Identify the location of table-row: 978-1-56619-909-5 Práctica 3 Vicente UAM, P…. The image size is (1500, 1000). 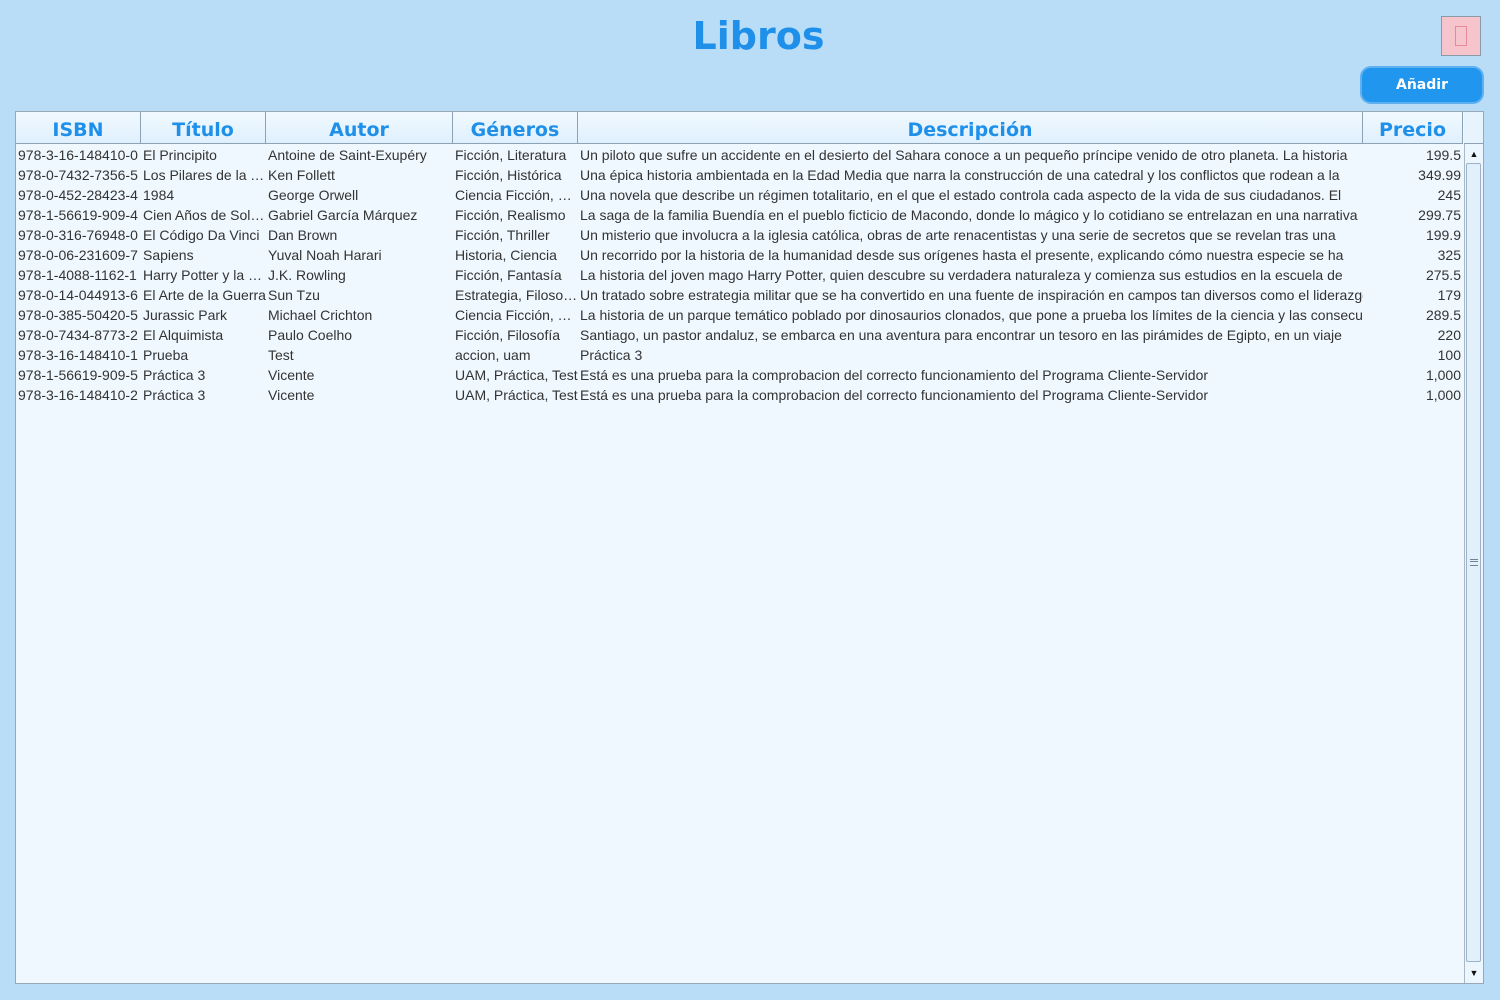
(739, 375).